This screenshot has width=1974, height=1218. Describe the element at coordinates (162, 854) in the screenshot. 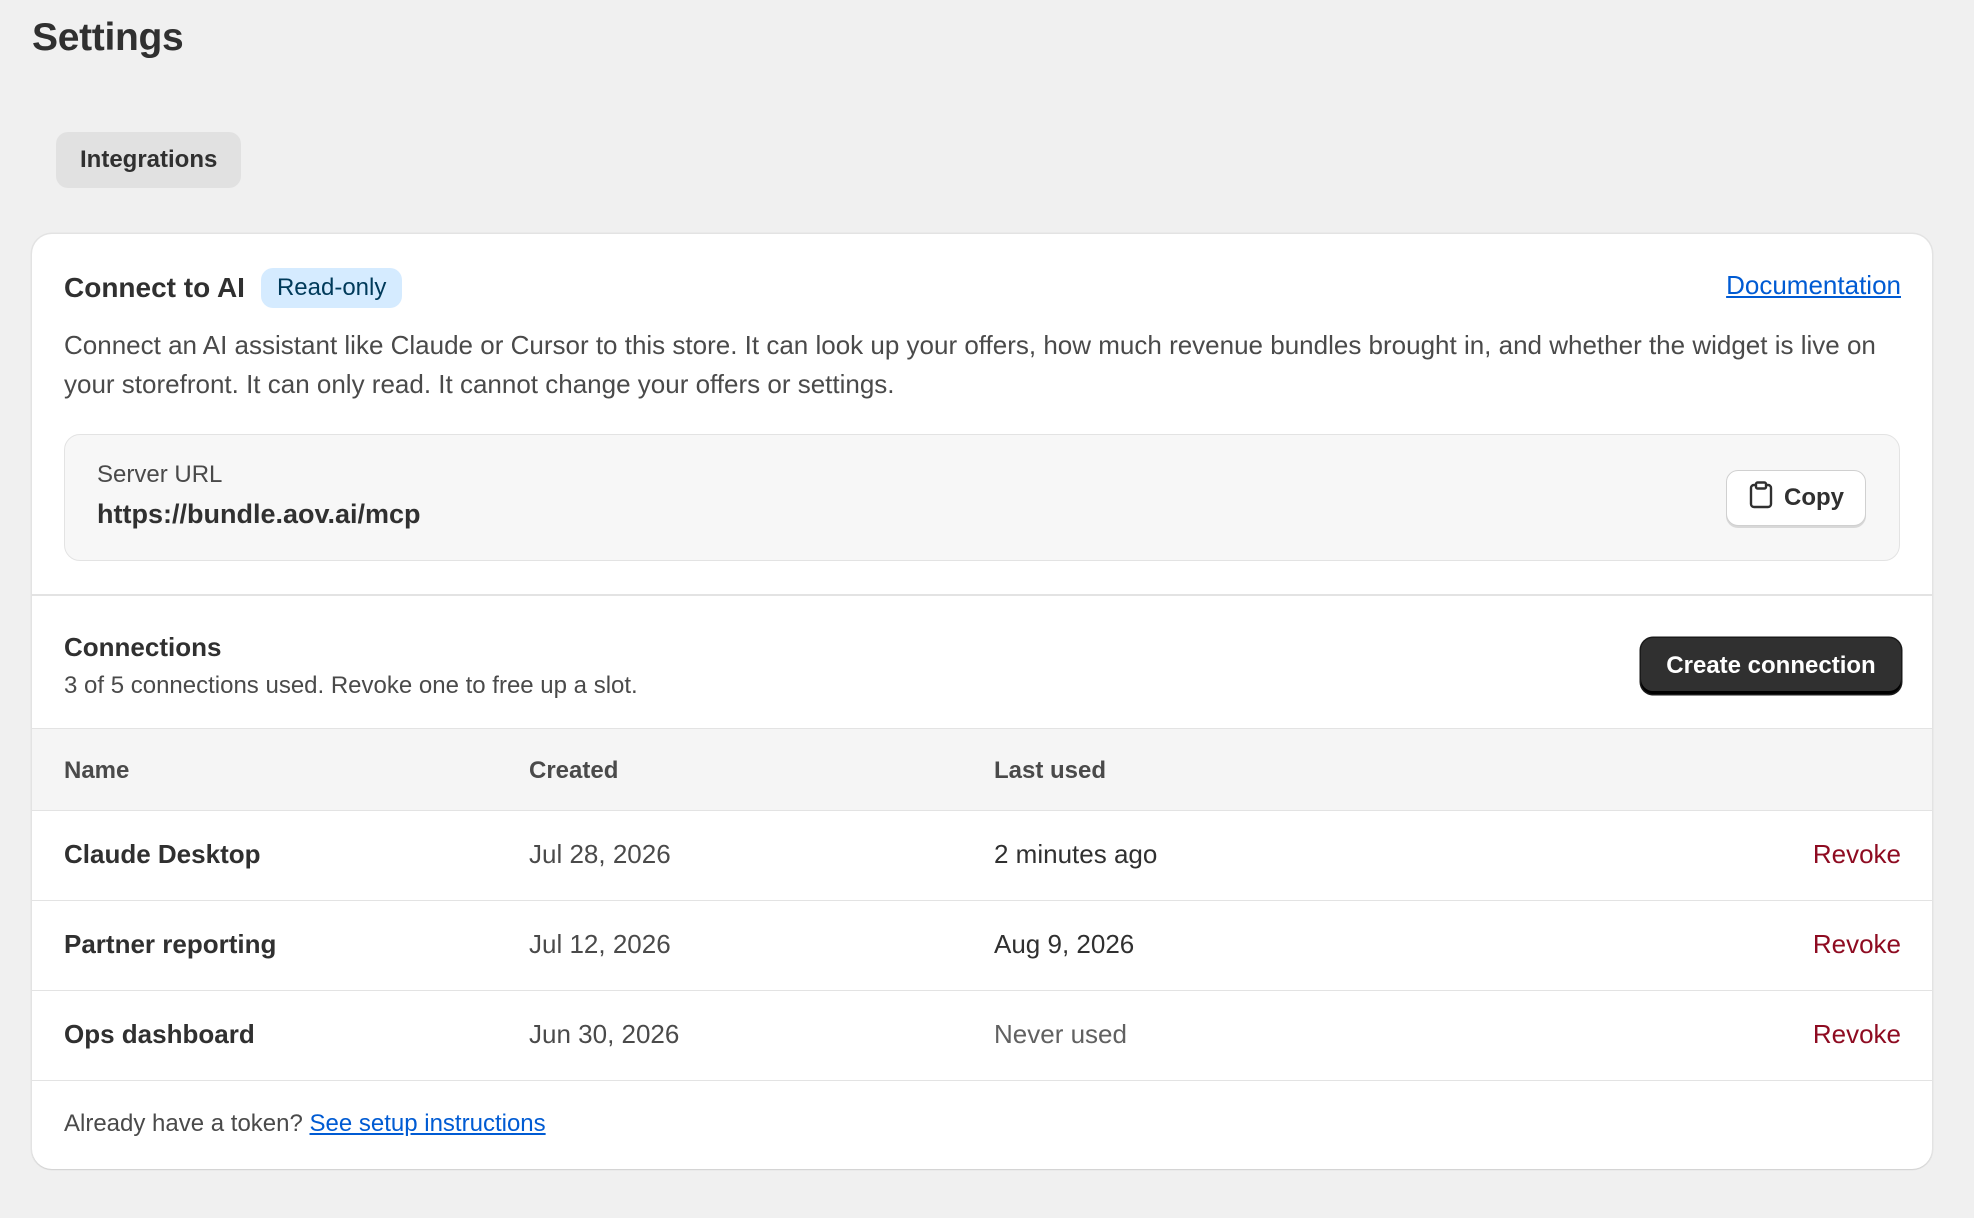

I see `connection-name: Claude Desktop` at that location.